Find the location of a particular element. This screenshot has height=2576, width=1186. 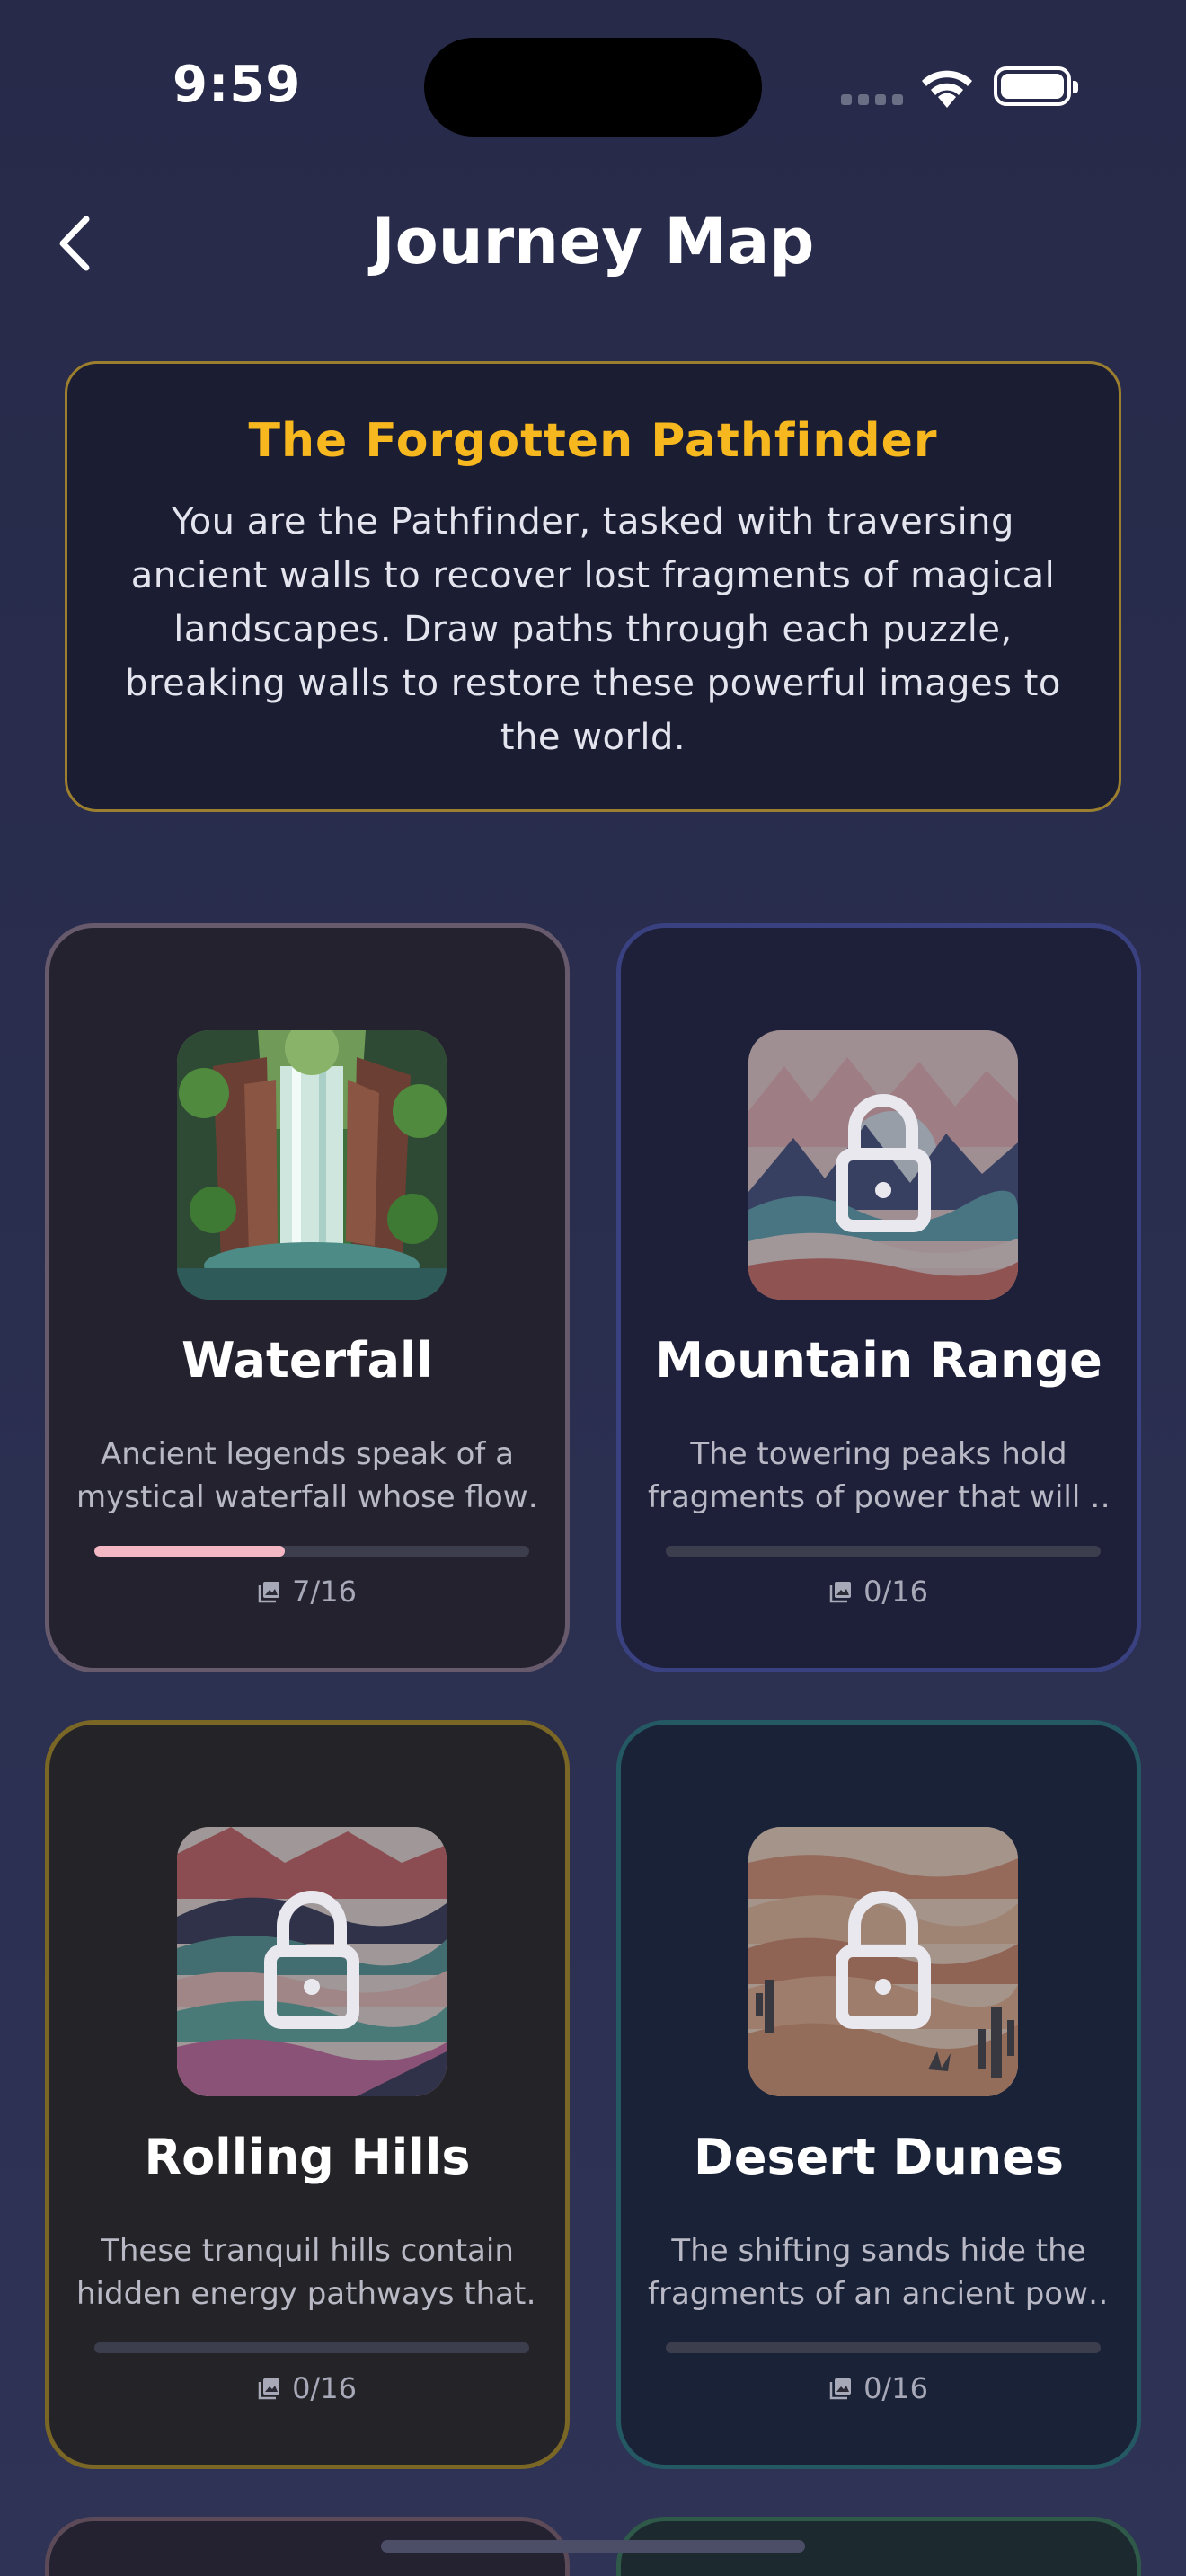

level-name: Mountain Range is located at coordinates (878, 1360).